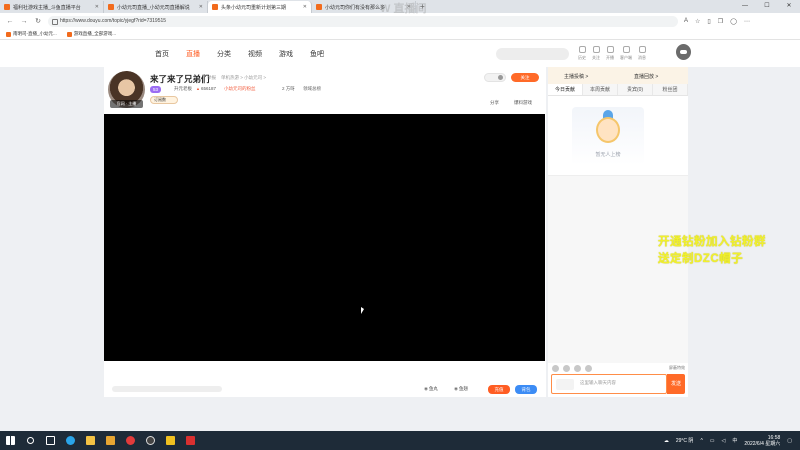 The height and width of the screenshot is (450, 800). I want to click on edge-app, so click(70, 440).